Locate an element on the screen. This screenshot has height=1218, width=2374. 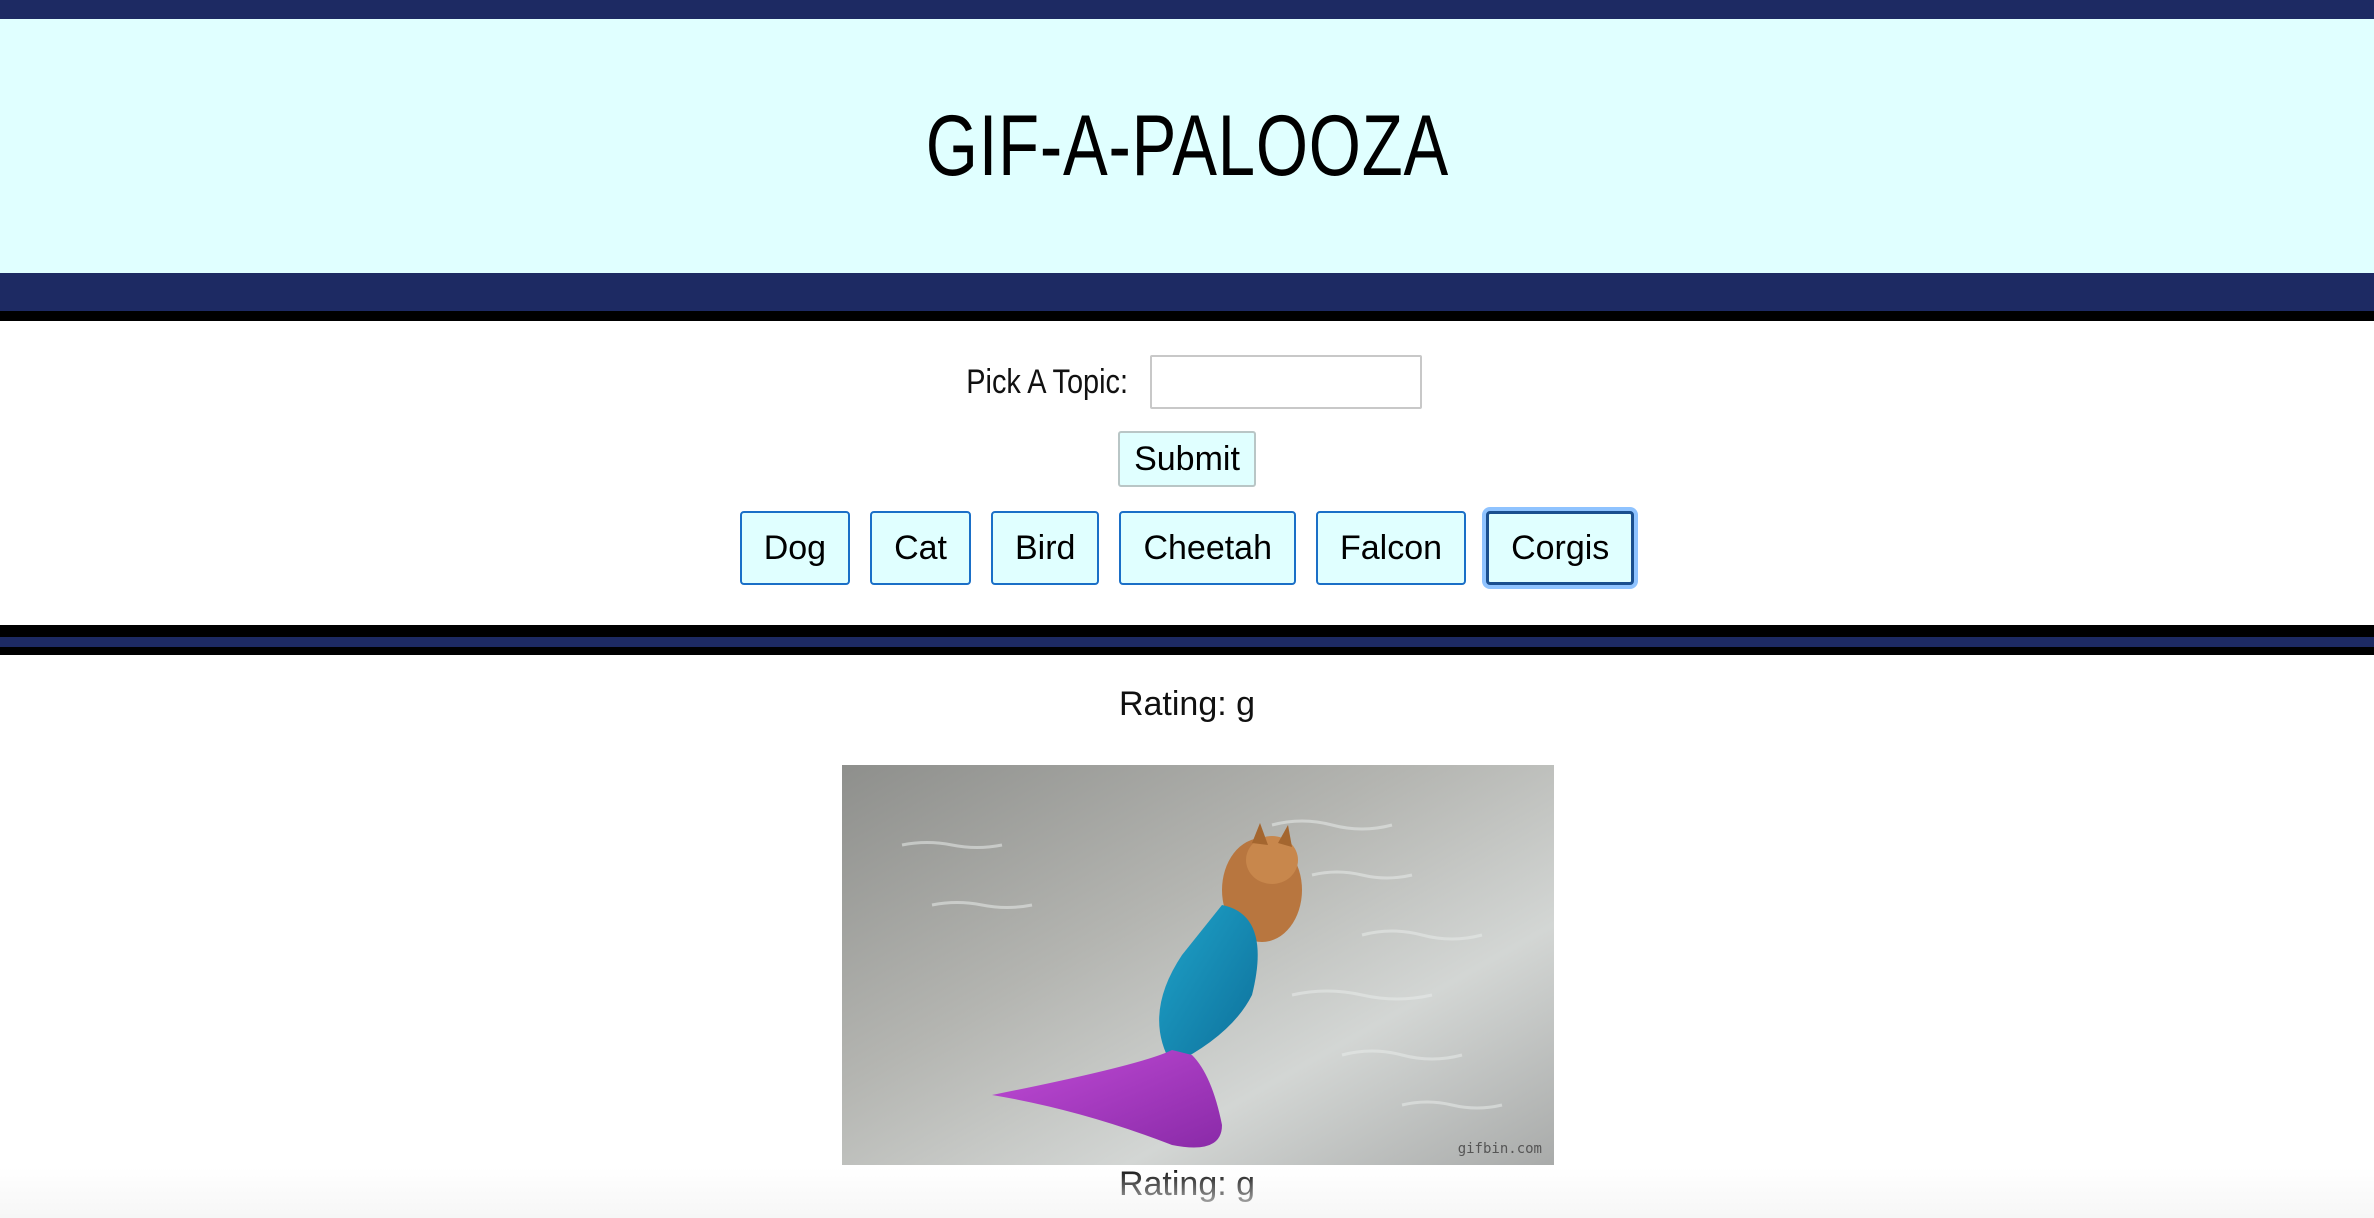
page-title: GIF-A-PALOOZA is located at coordinates (1187, 145).